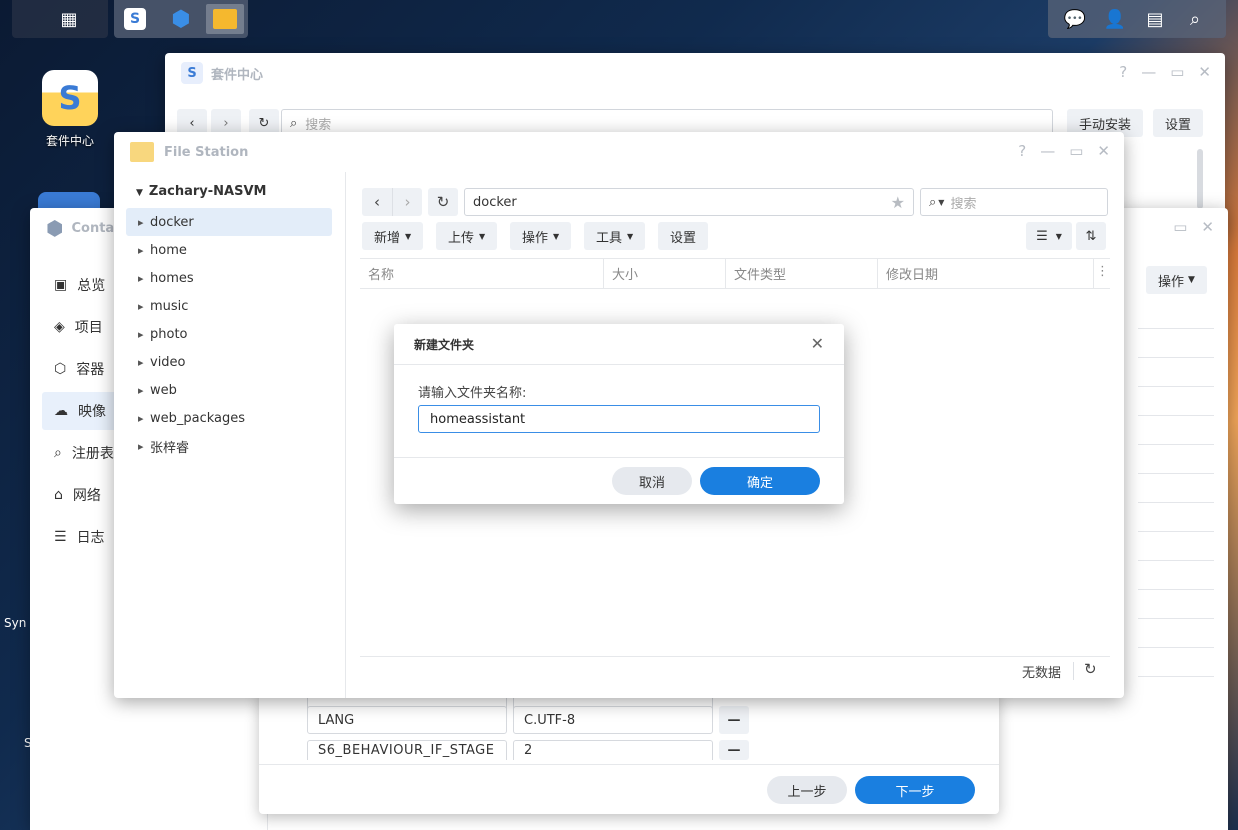 This screenshot has height=830, width=1238. Describe the element at coordinates (683, 236) in the screenshot. I see `settings-button: 设置` at that location.